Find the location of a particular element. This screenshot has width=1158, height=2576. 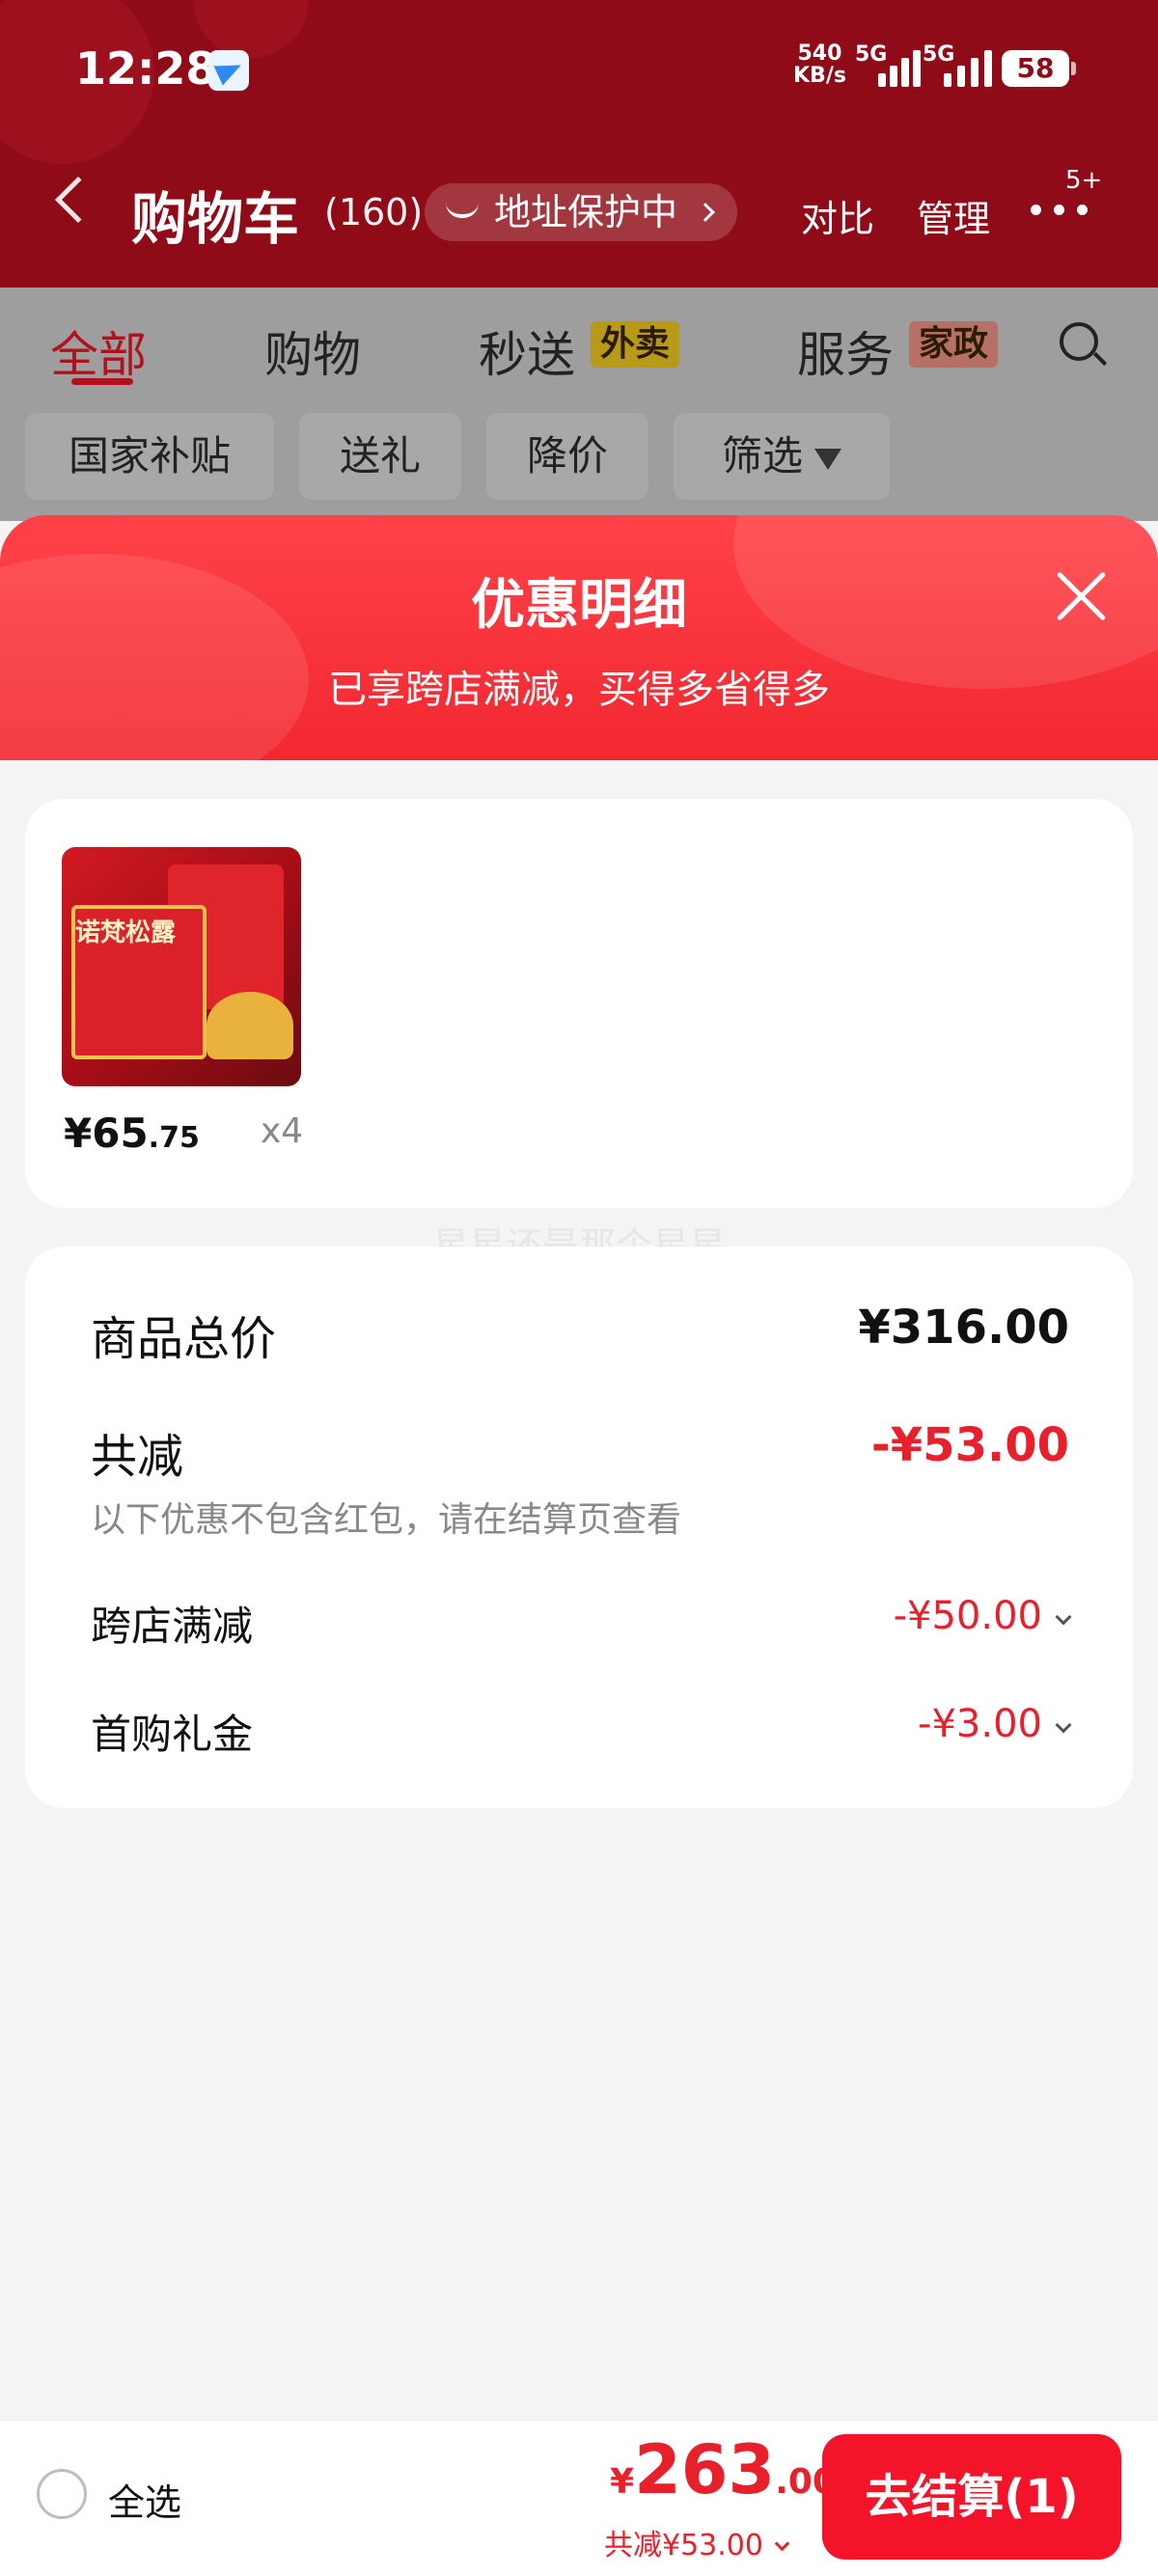

reduction-value: -¥53.00 is located at coordinates (969, 1445).